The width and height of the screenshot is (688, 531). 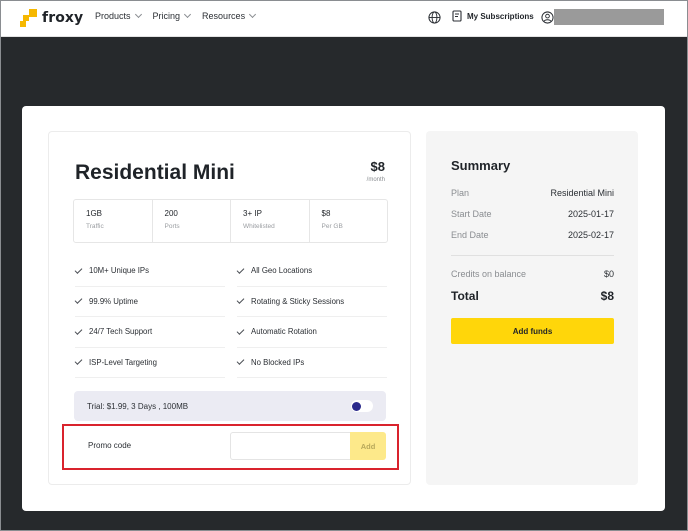 What do you see at coordinates (460, 193) in the screenshot?
I see `summary-key: Plan` at bounding box center [460, 193].